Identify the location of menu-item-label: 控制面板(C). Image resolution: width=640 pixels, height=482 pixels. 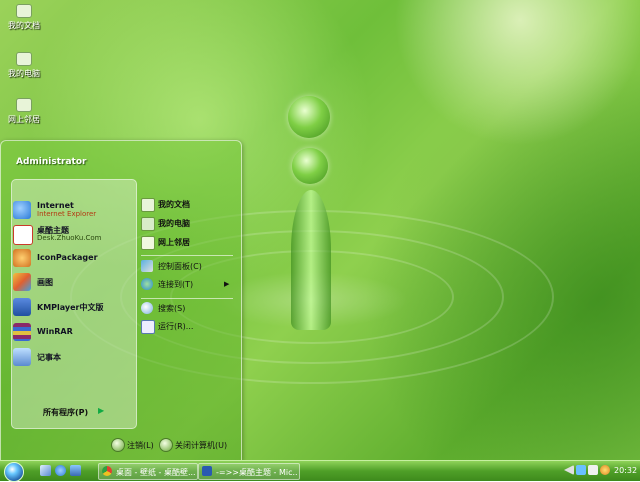
(180, 266).